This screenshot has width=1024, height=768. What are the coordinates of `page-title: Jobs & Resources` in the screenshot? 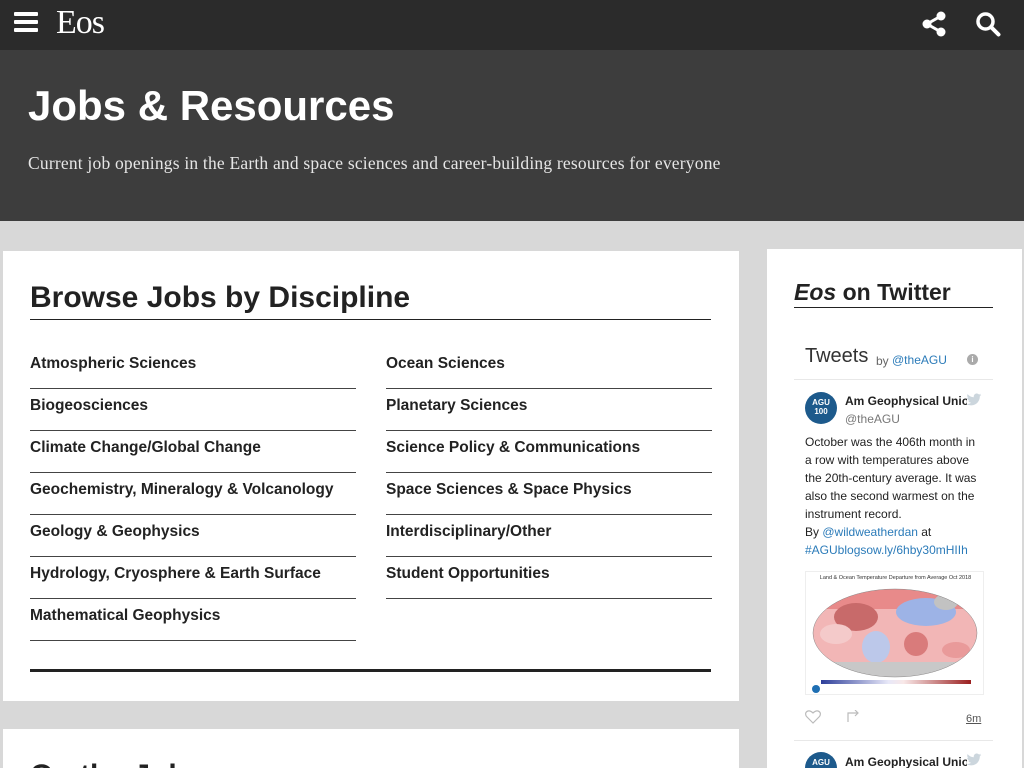 It's located at (211, 105).